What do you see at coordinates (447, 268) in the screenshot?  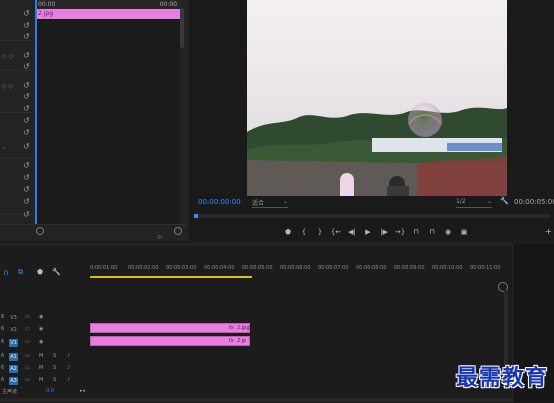 I see `ruler-tick: 00:00:10:00` at bounding box center [447, 268].